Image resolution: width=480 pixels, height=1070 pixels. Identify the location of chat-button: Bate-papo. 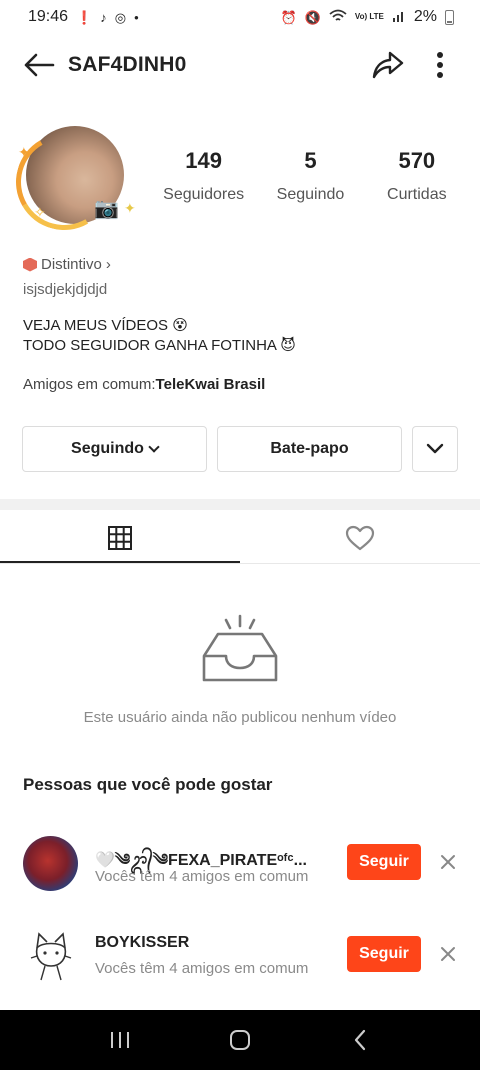
(309, 449).